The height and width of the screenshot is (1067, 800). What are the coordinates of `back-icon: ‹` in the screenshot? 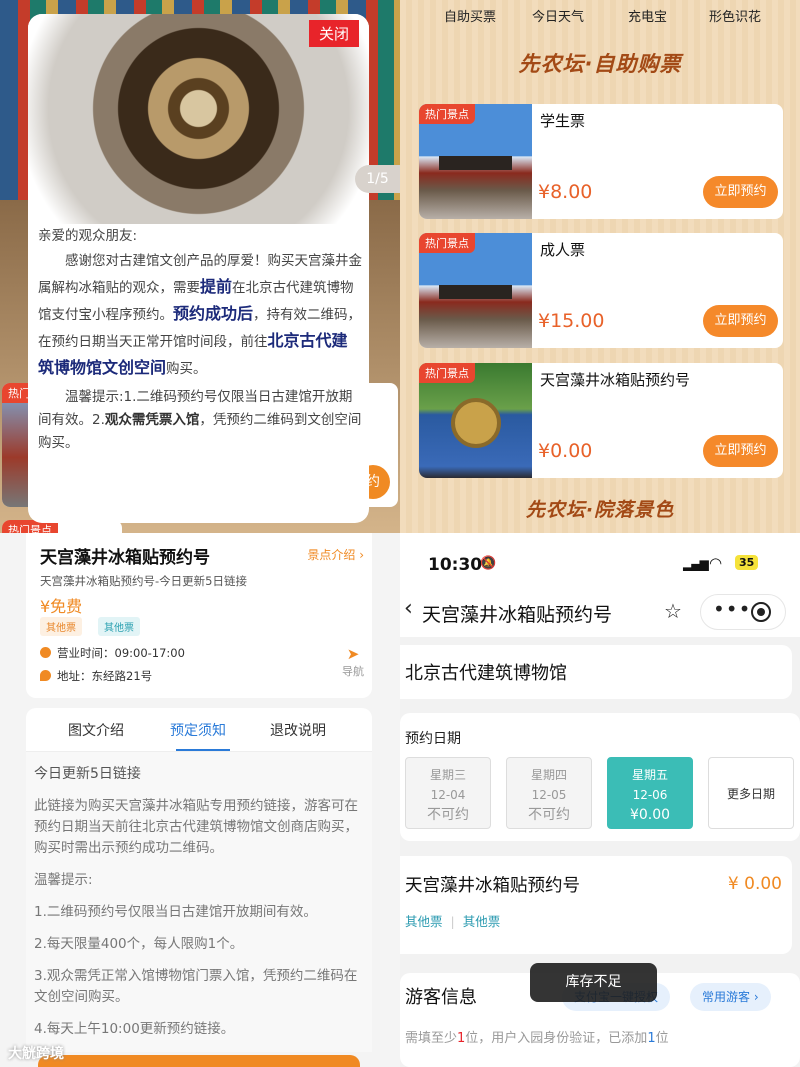 It's located at (408, 608).